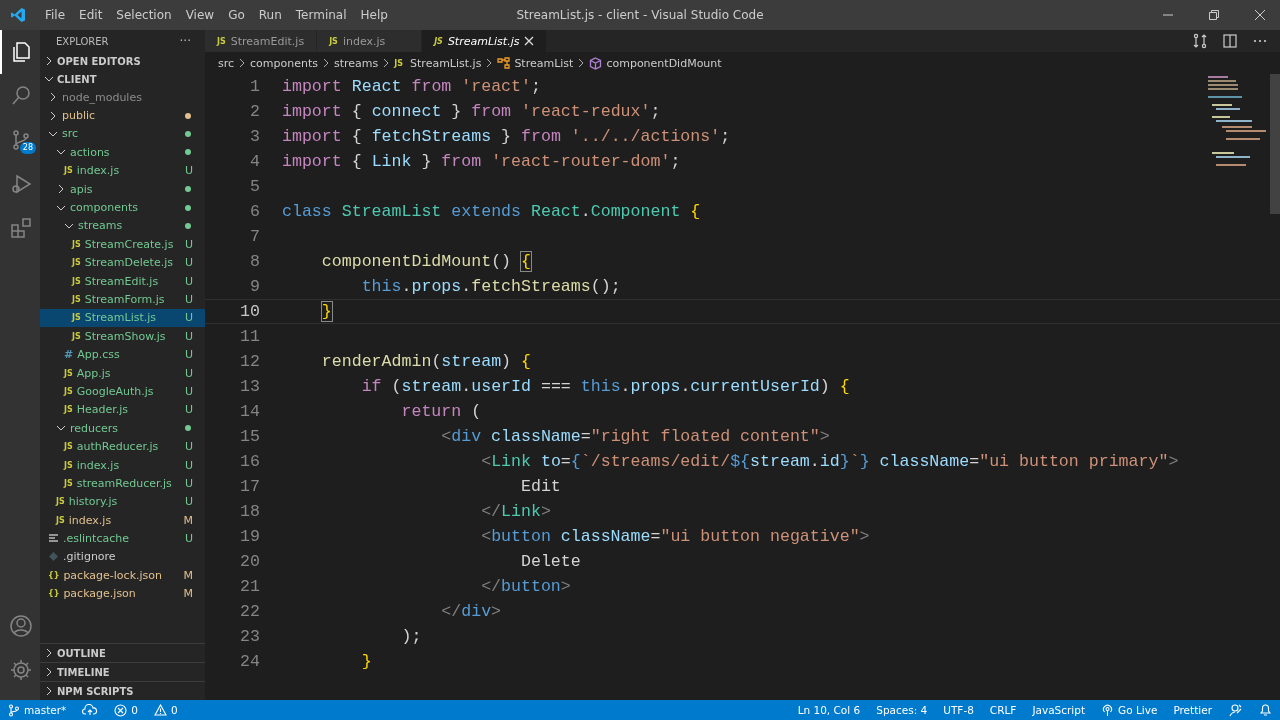 This screenshot has width=1280, height=720. What do you see at coordinates (446, 63) in the screenshot?
I see `breadcrumb-item: StreamList.js` at bounding box center [446, 63].